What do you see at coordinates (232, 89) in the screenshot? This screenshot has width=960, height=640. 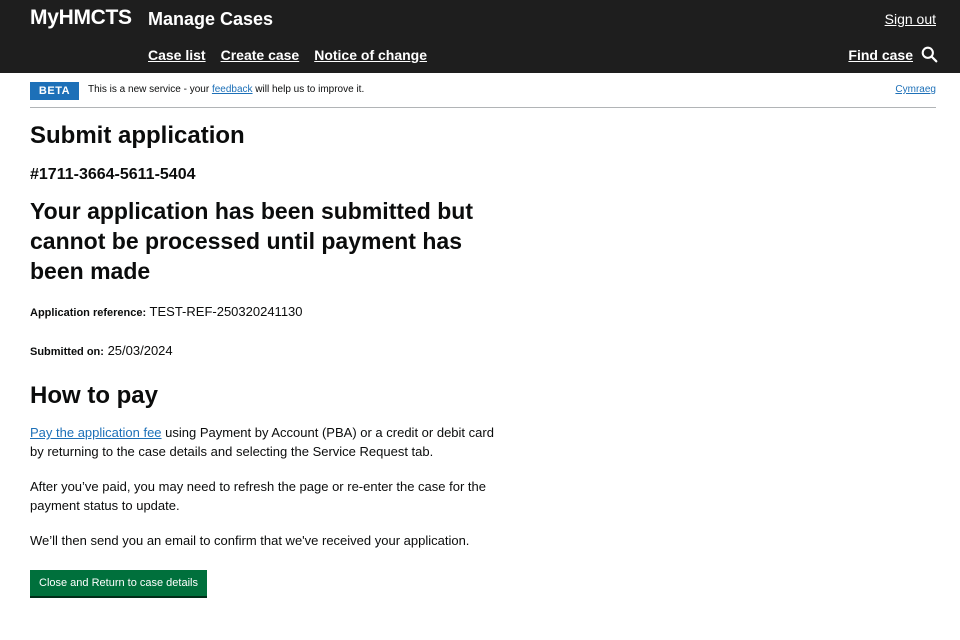 I see `feedback-link: feedback` at bounding box center [232, 89].